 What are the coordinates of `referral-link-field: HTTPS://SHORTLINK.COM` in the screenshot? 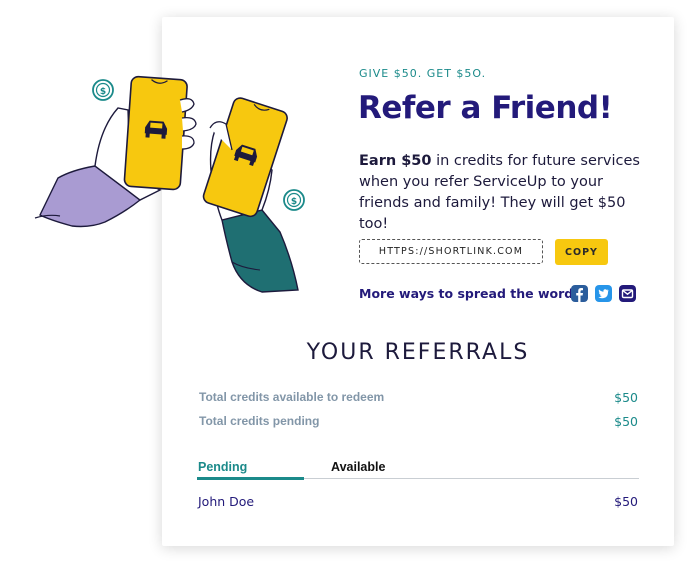 It's located at (451, 251).